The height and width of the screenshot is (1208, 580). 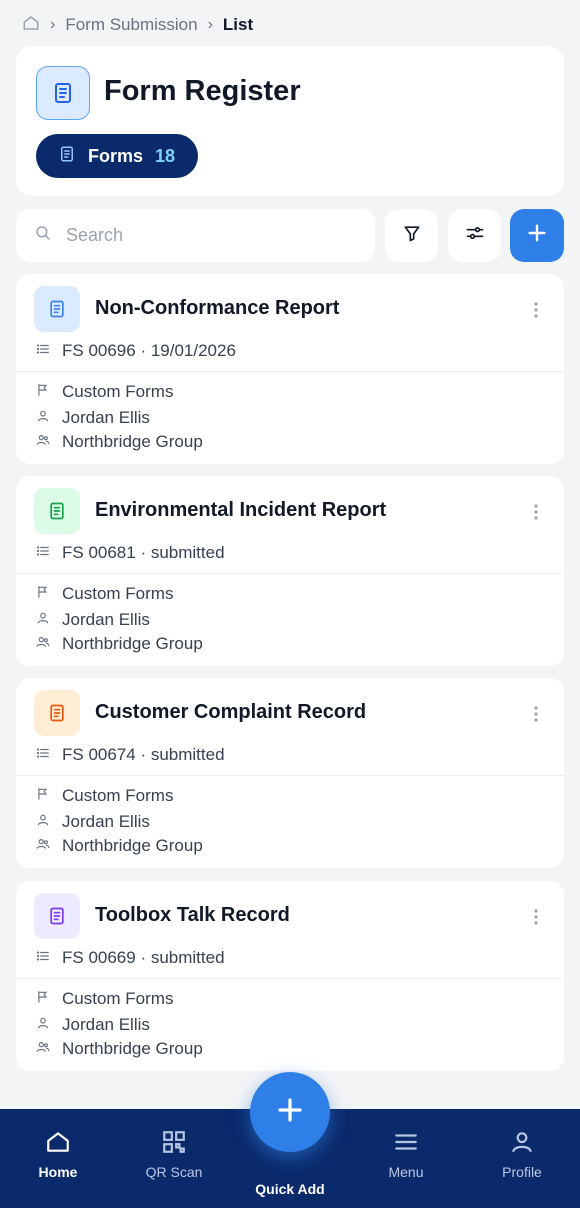 What do you see at coordinates (143, 552) in the screenshot?
I see `card-meta-text: FS 00681 · submitted` at bounding box center [143, 552].